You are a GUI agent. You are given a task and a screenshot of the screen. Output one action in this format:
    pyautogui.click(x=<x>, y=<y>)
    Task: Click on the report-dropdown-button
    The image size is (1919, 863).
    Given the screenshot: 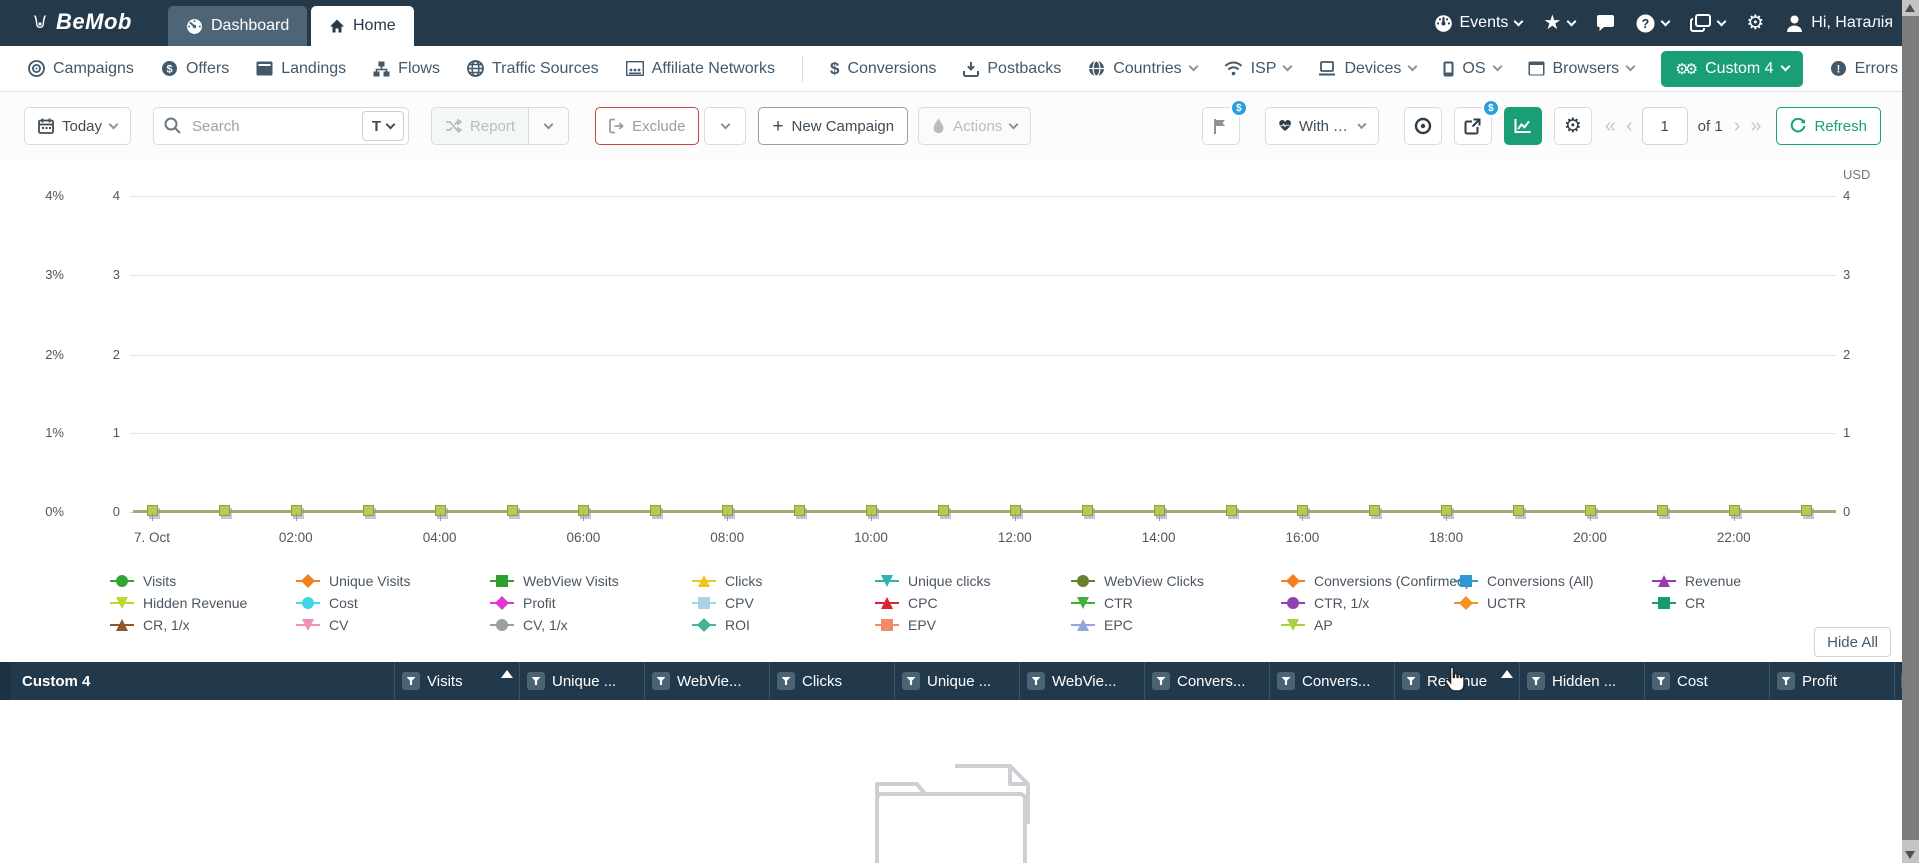 What is the action you would take?
    pyautogui.click(x=549, y=126)
    